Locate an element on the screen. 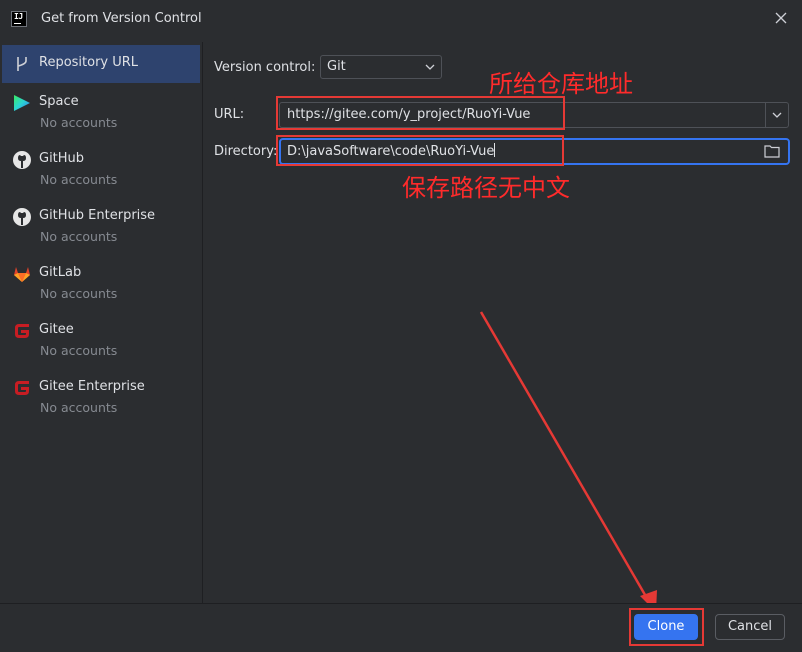 The image size is (802, 652). url-label: URL: is located at coordinates (229, 114).